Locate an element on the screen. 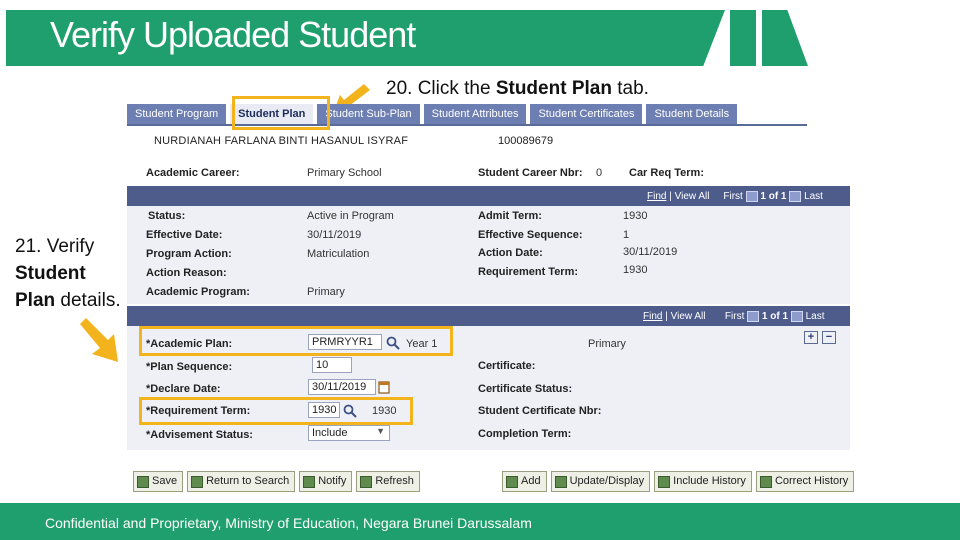 Image resolution: width=960 pixels, height=540 pixels. arrow-to-details-icon is located at coordinates (99, 340).